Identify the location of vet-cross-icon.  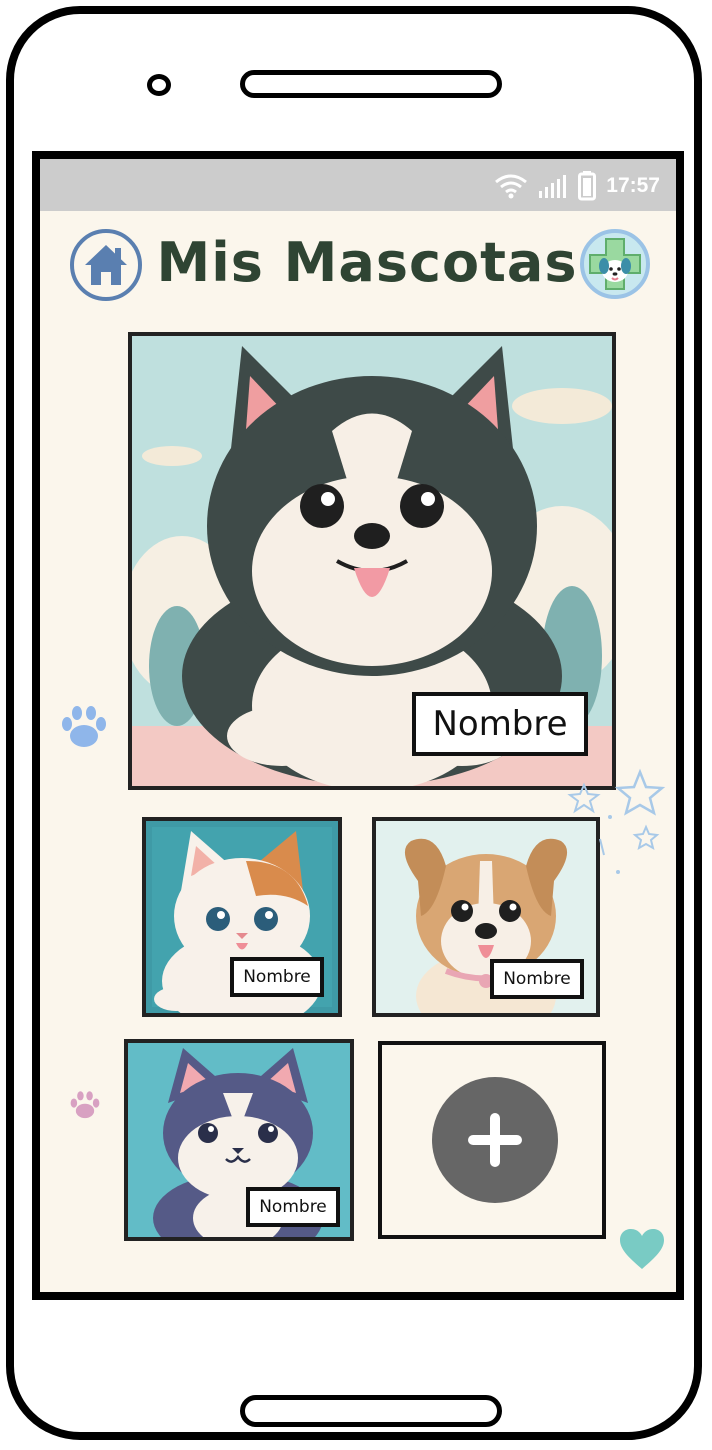
(615, 264).